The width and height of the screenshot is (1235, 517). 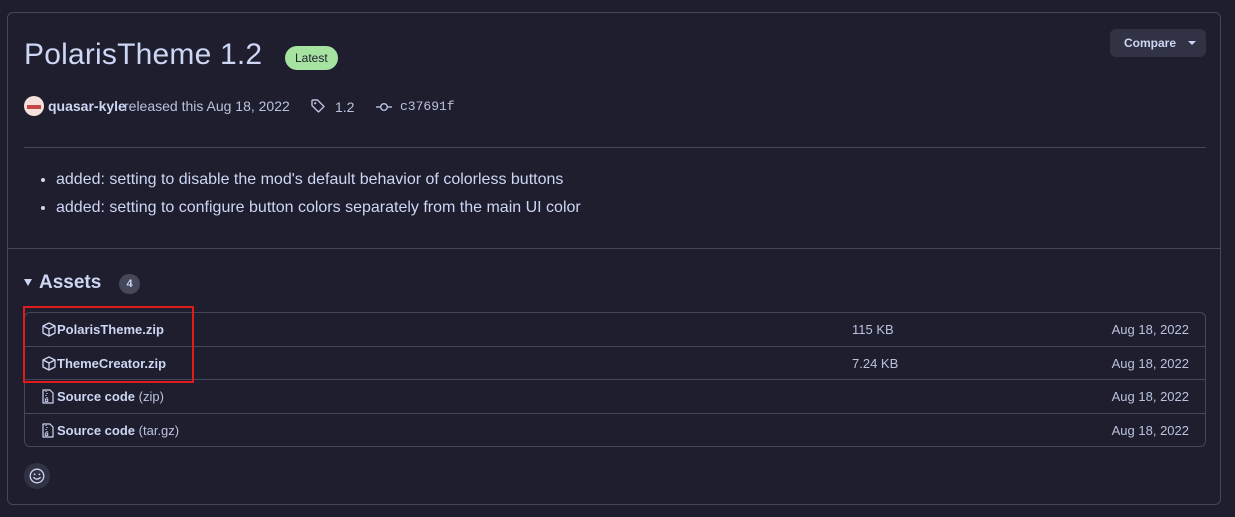 I want to click on asset-link: Source code (tar.gz), so click(x=118, y=431).